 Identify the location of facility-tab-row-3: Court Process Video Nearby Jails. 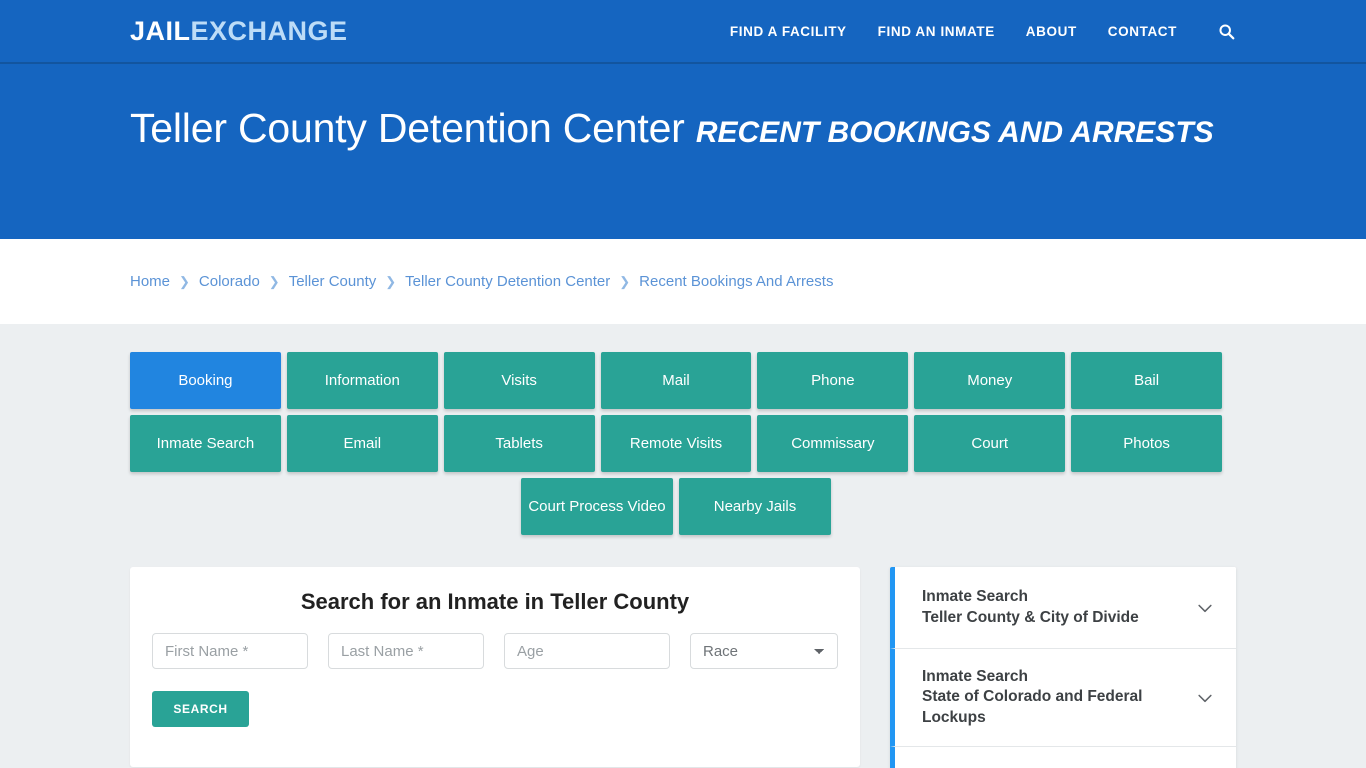
(676, 506).